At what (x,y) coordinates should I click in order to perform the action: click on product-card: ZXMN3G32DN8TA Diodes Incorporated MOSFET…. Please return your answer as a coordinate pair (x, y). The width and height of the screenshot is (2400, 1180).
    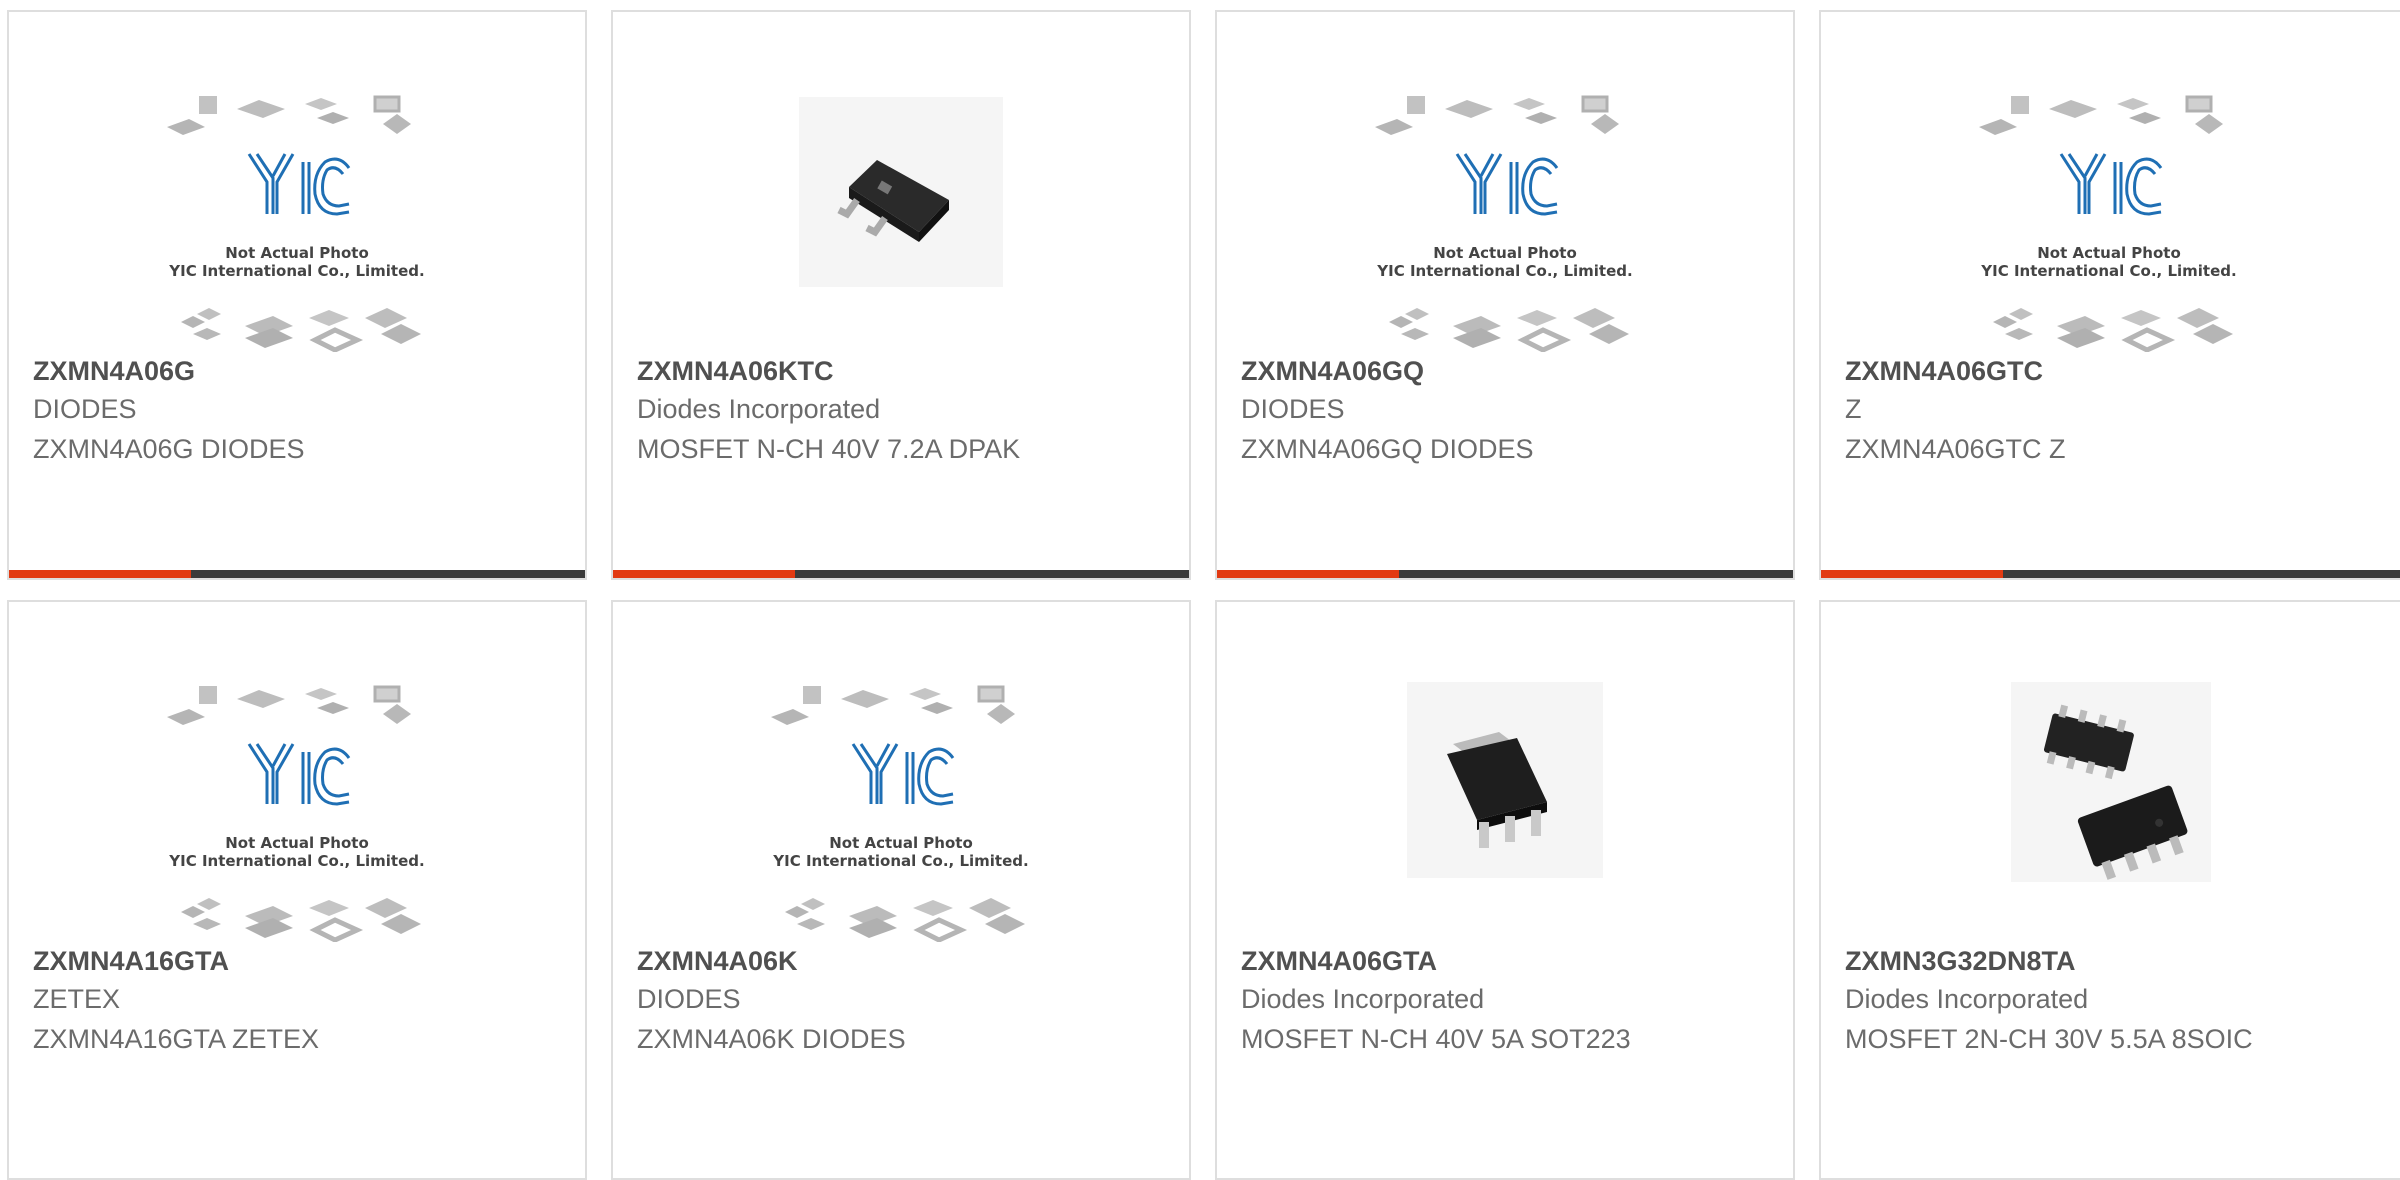
    Looking at the image, I should click on (2109, 890).